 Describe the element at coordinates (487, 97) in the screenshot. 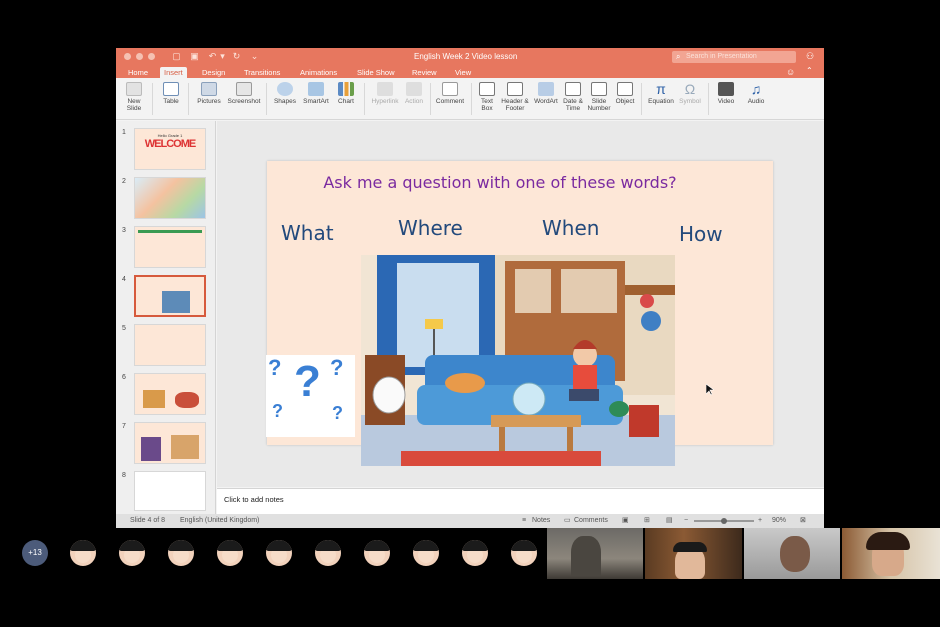

I see `text-box-button: Text Box` at that location.